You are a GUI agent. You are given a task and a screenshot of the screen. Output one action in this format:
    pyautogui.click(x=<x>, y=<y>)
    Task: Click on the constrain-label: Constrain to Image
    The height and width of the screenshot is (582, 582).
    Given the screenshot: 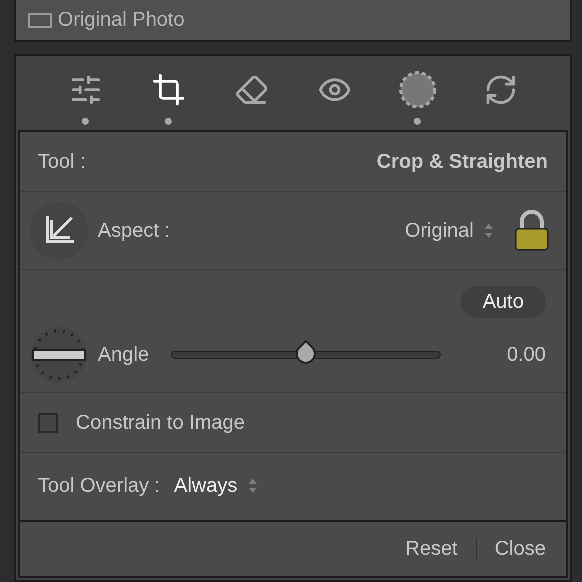 What is the action you would take?
    pyautogui.click(x=160, y=423)
    